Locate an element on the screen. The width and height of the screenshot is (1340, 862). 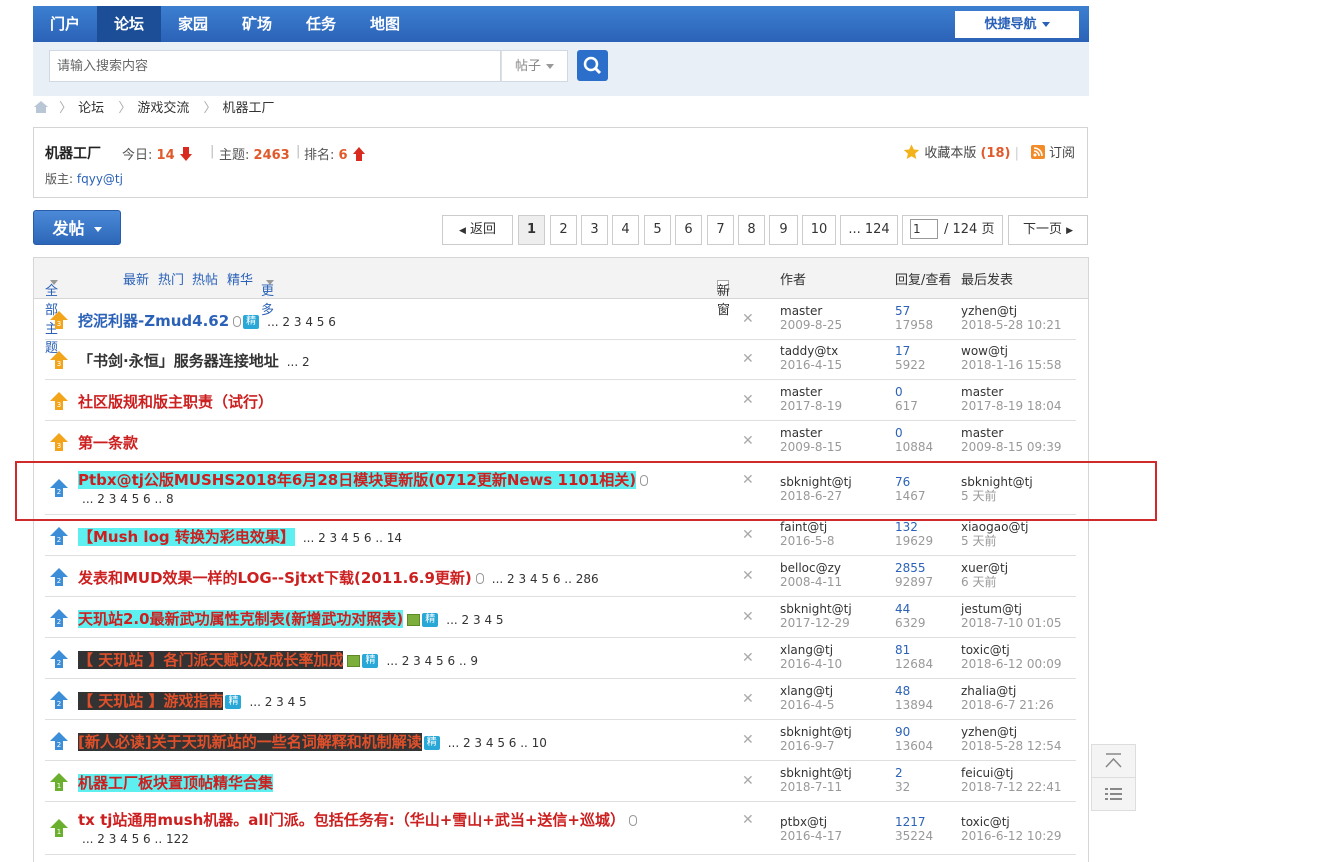
thread-counts-primary: 44 is located at coordinates (910, 609).